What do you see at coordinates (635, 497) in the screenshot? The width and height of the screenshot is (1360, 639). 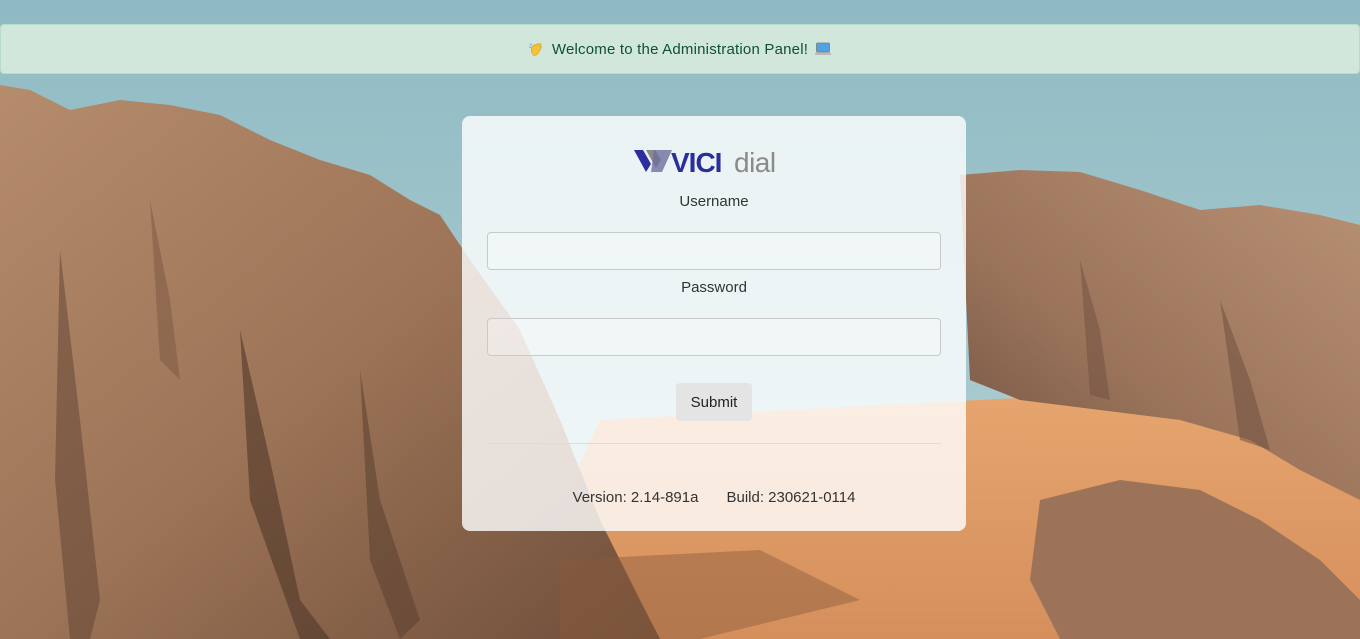 I see `version-text: Version: 2.14-891a` at bounding box center [635, 497].